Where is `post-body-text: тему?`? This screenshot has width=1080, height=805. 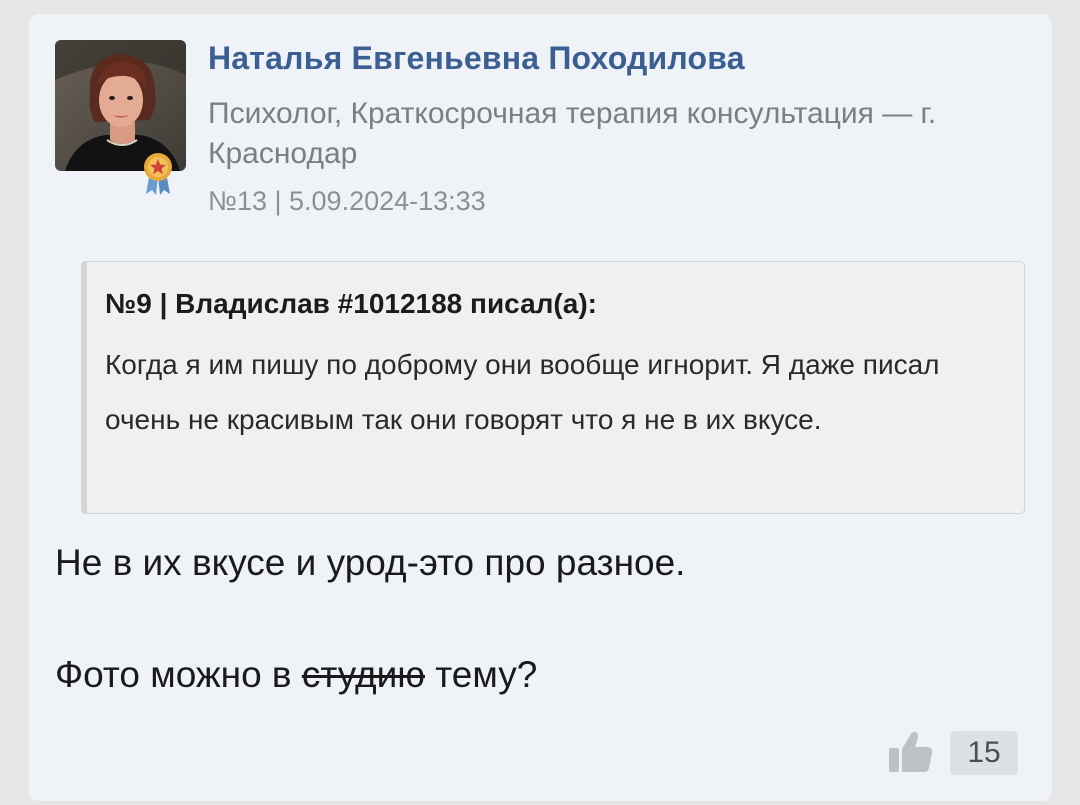
post-body-text: тему? is located at coordinates (481, 674).